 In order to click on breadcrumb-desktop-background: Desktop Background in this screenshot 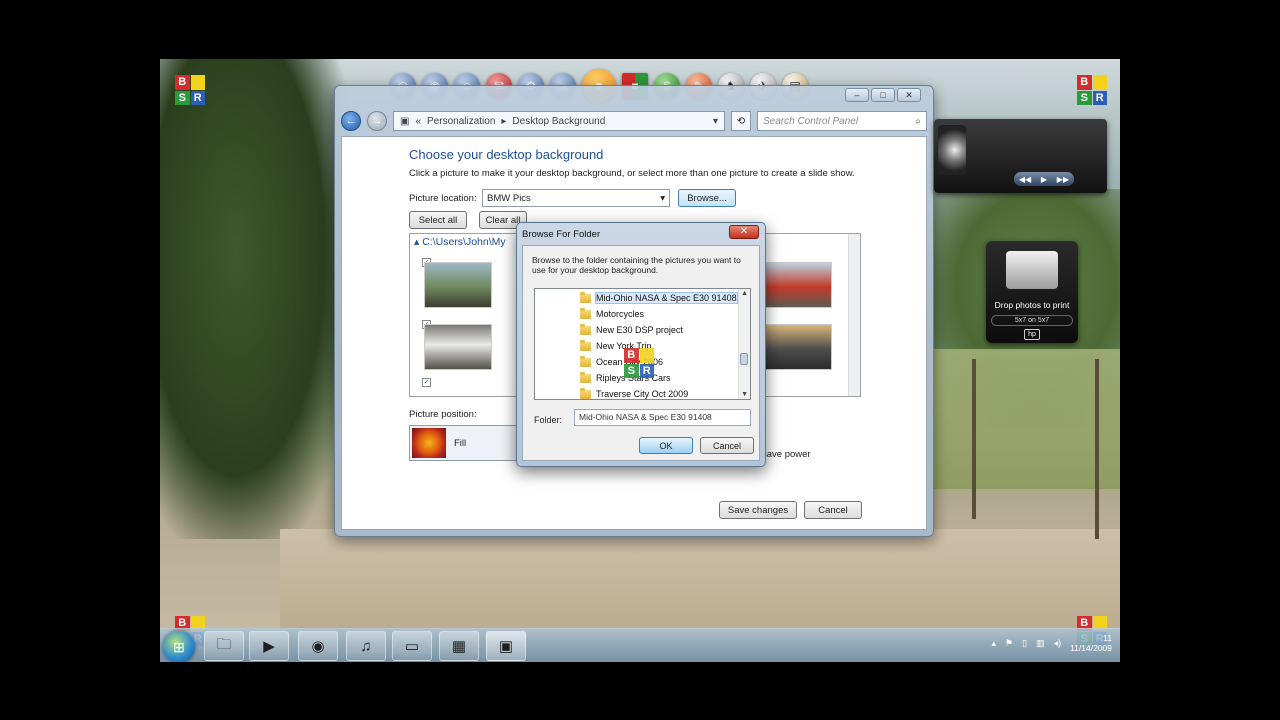, I will do `click(558, 121)`.